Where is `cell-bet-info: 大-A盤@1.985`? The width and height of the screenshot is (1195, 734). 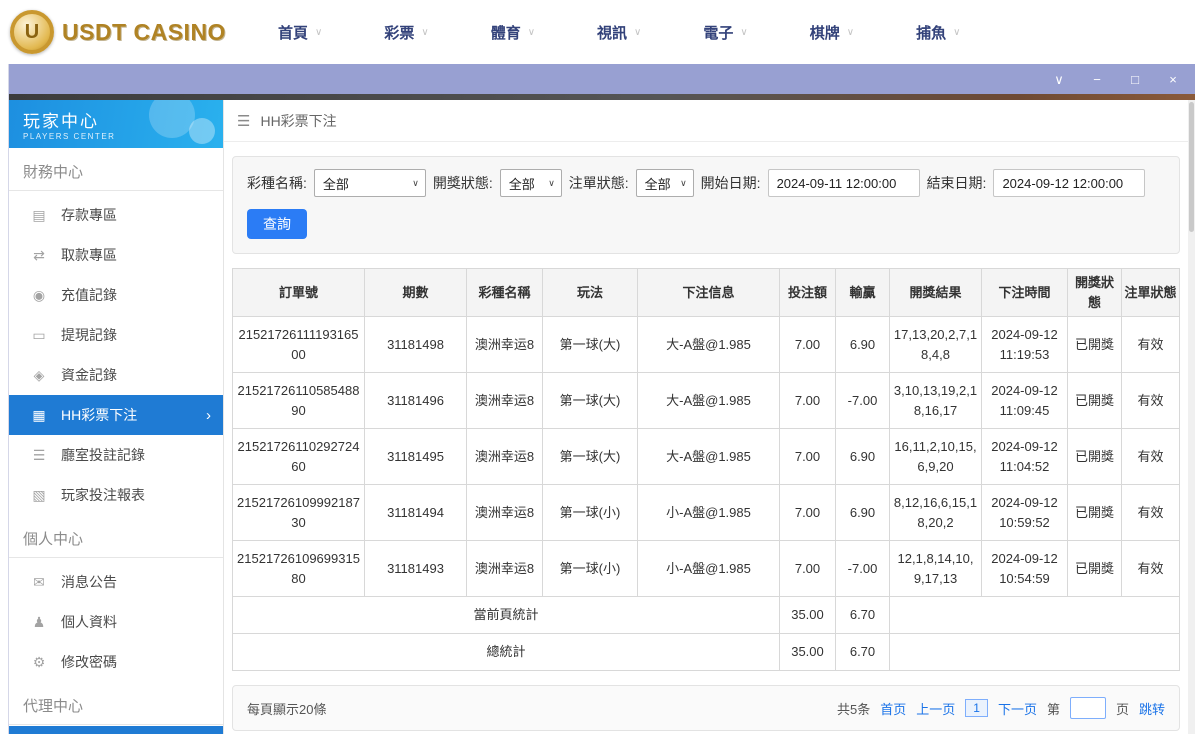
cell-bet-info: 大-A盤@1.985 is located at coordinates (708, 344).